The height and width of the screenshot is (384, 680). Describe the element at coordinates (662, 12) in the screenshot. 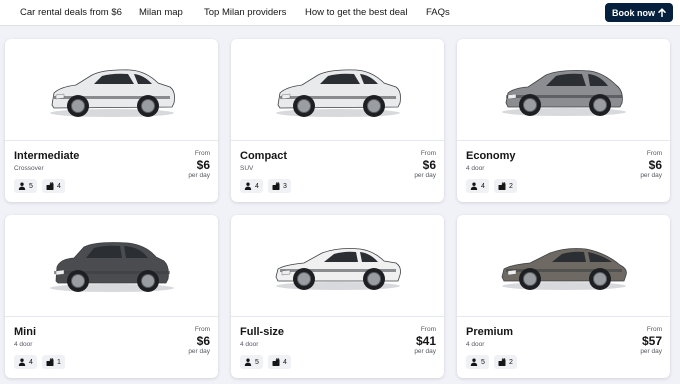

I see `arrow-up-icon` at that location.